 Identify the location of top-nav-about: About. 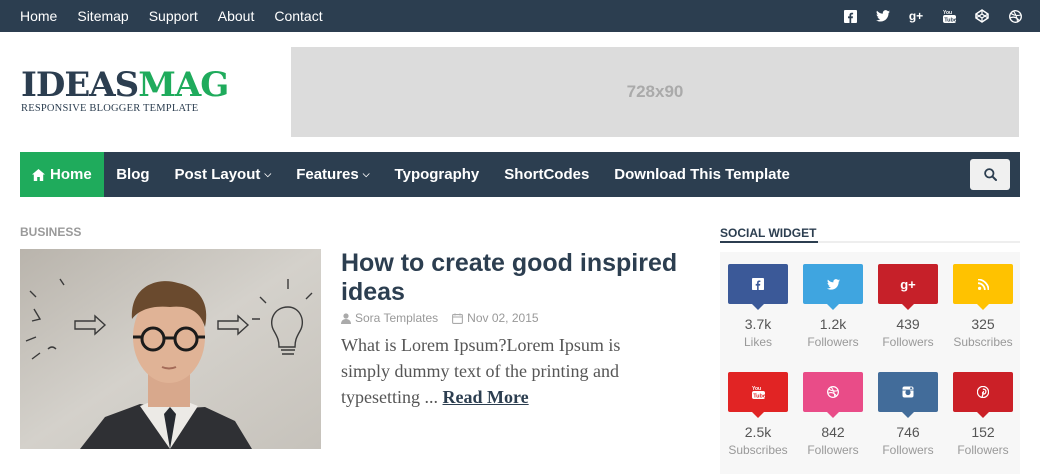
(236, 16).